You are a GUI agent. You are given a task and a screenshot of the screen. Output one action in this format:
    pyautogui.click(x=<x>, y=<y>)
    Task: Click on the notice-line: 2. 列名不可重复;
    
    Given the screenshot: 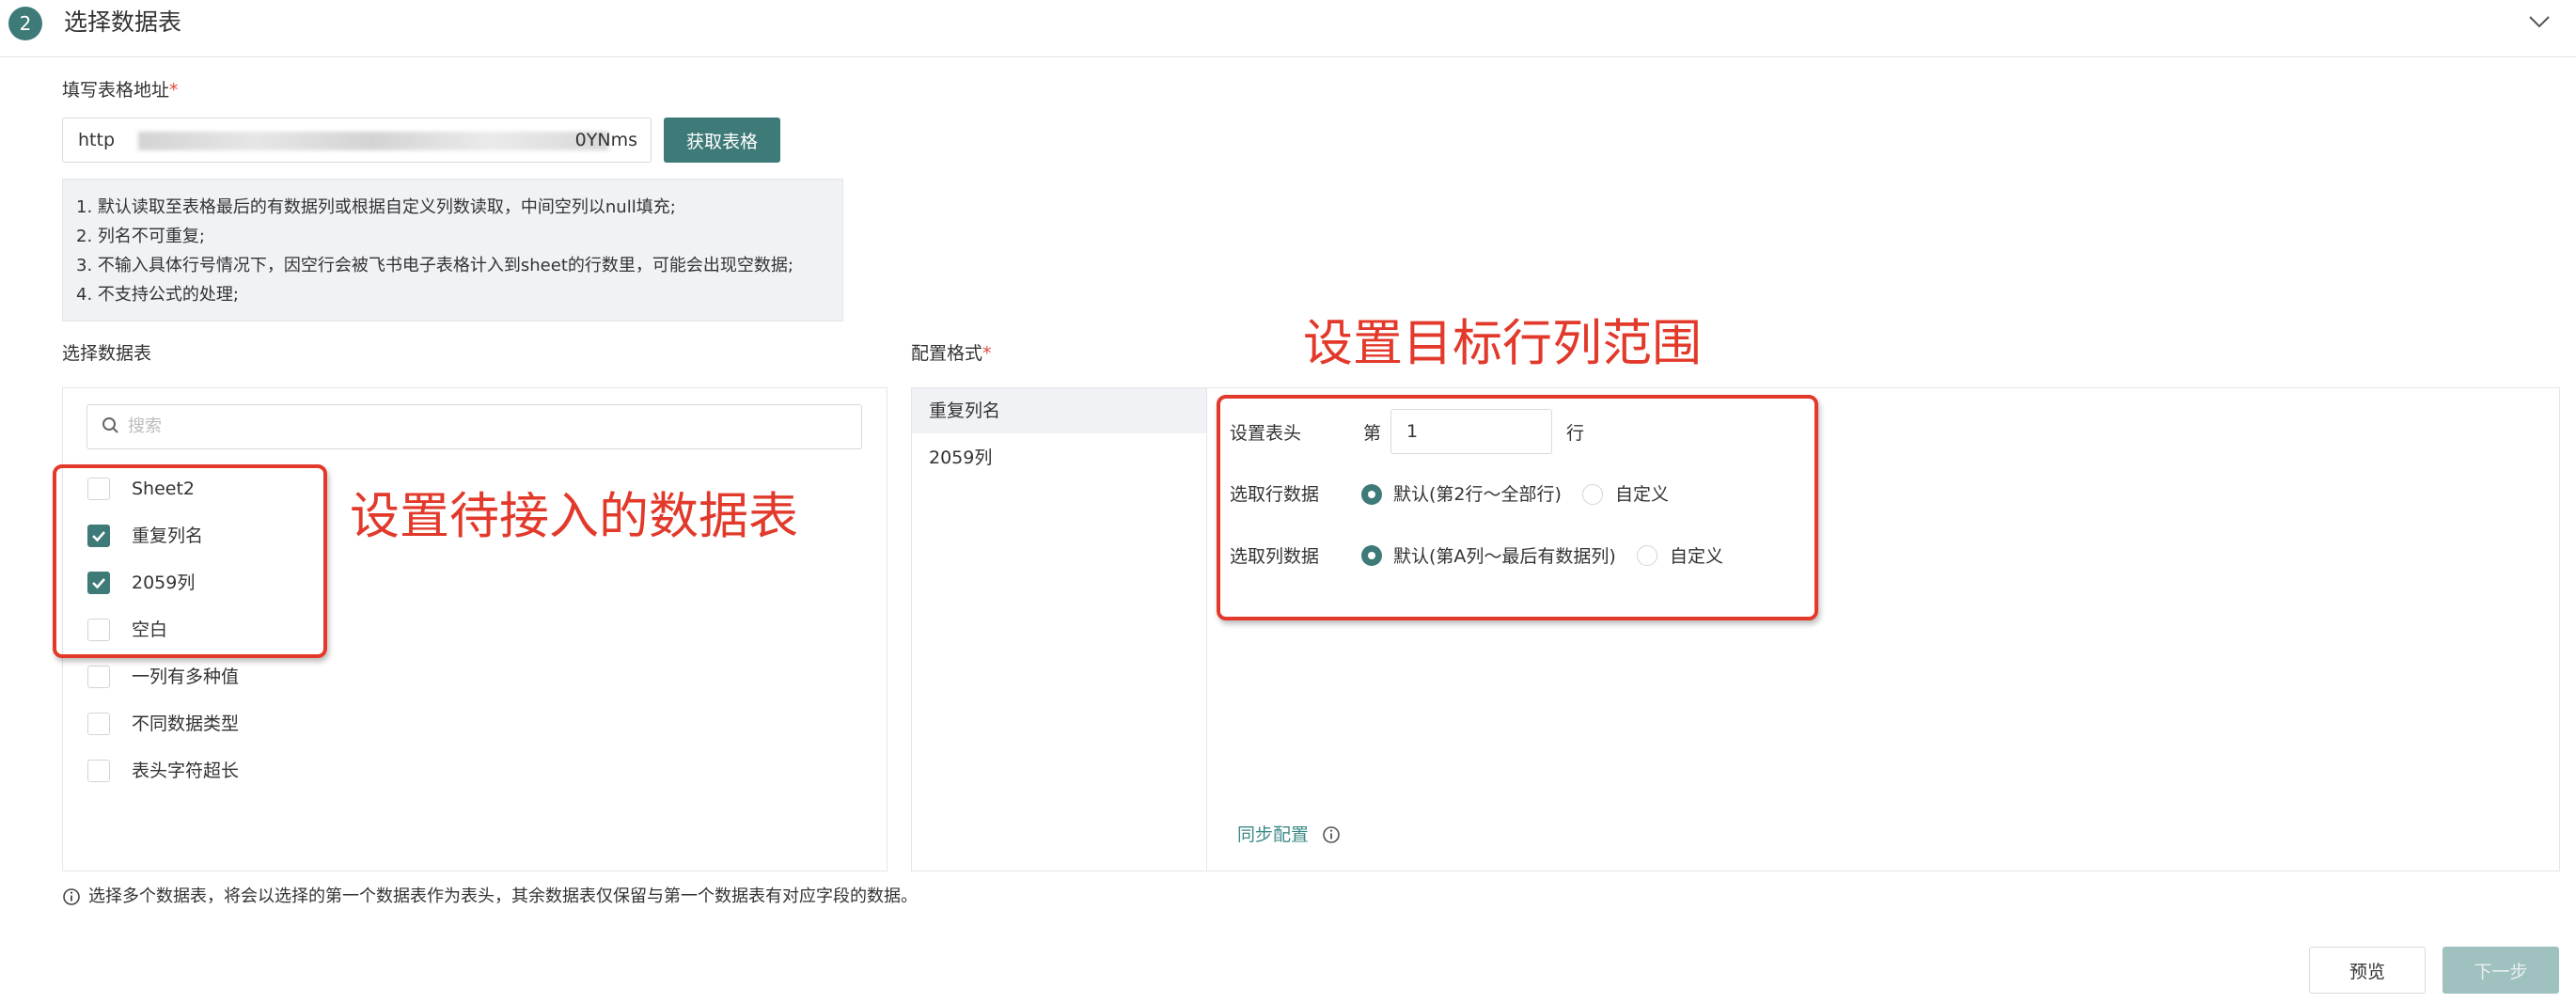 What is the action you would take?
    pyautogui.click(x=141, y=236)
    